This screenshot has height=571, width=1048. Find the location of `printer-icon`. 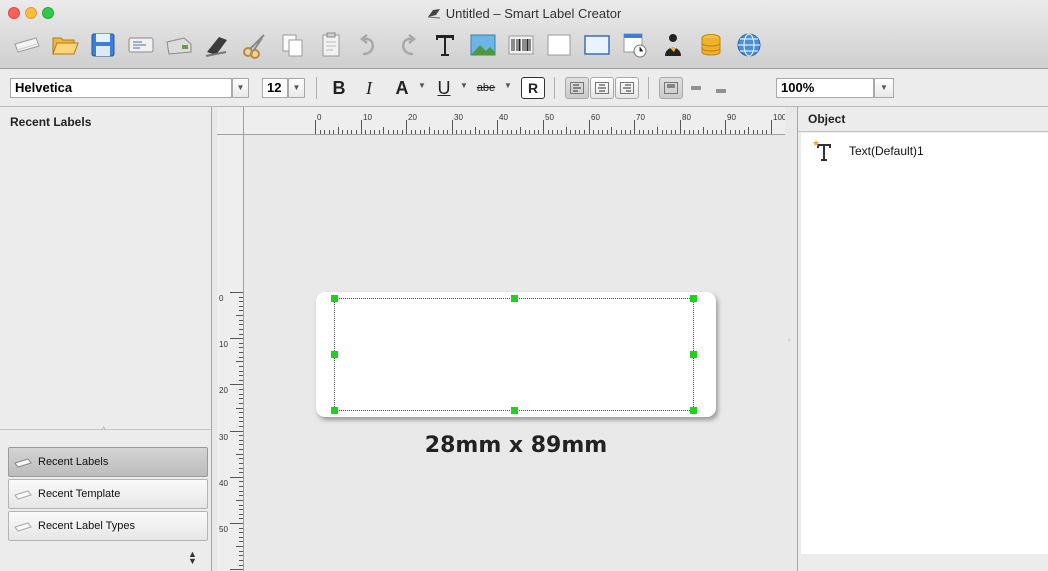

printer-icon is located at coordinates (178, 46).